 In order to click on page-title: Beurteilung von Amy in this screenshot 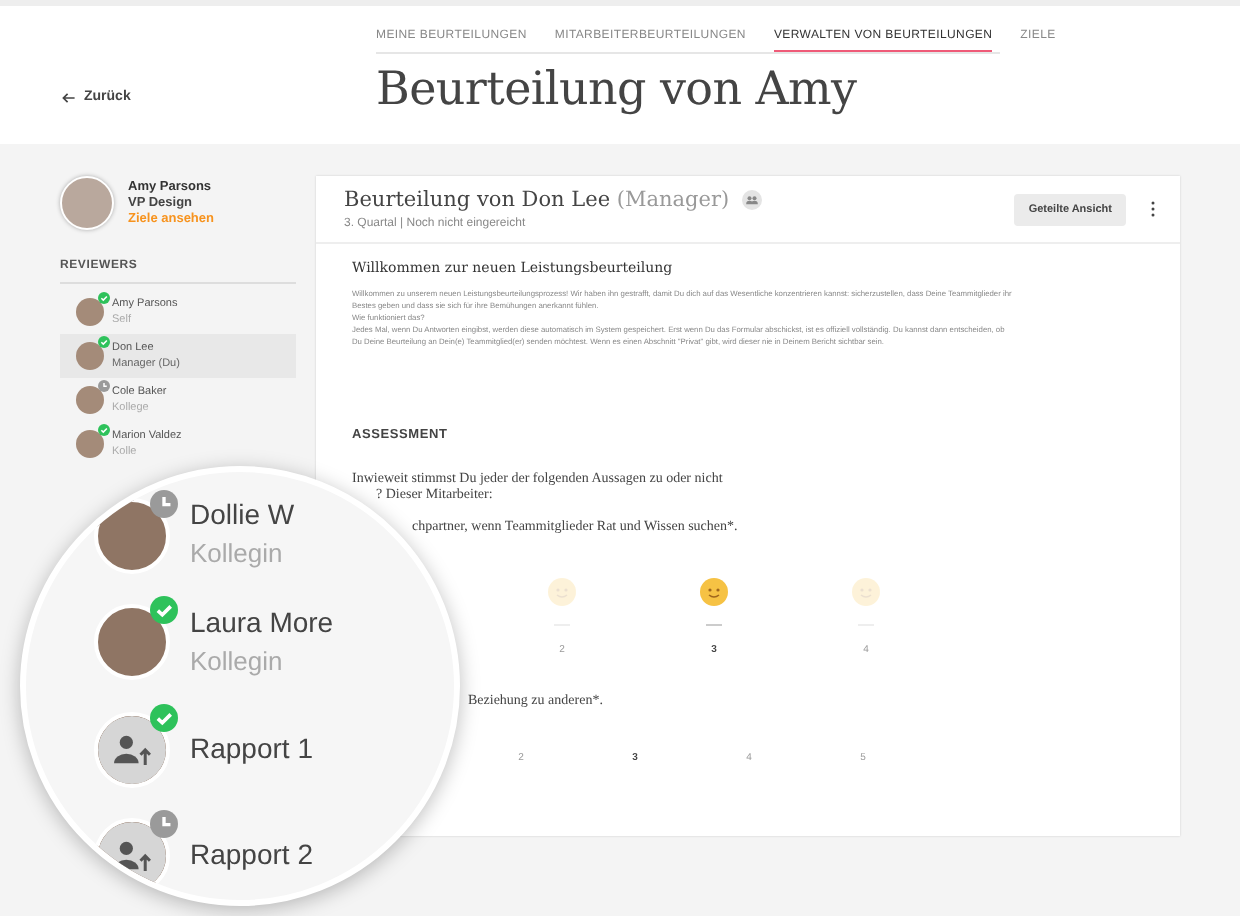, I will do `click(616, 90)`.